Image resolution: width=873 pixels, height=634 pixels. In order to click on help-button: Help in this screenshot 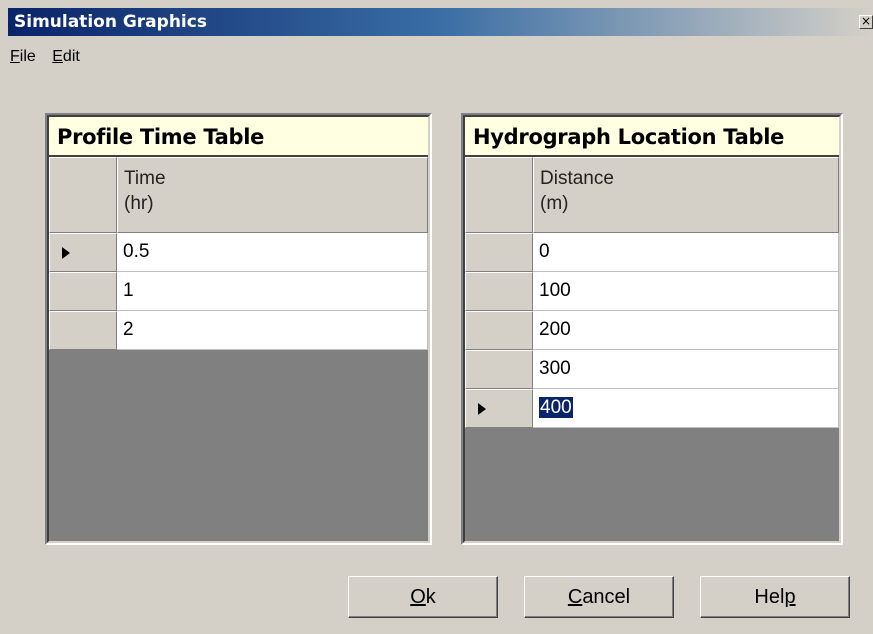, I will do `click(775, 597)`.